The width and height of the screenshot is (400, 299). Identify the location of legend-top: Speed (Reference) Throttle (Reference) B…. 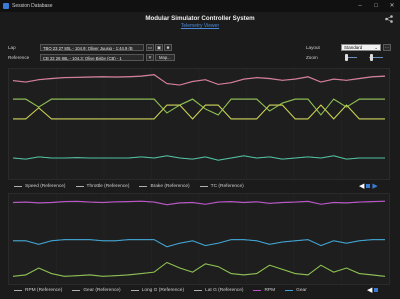
(134, 186).